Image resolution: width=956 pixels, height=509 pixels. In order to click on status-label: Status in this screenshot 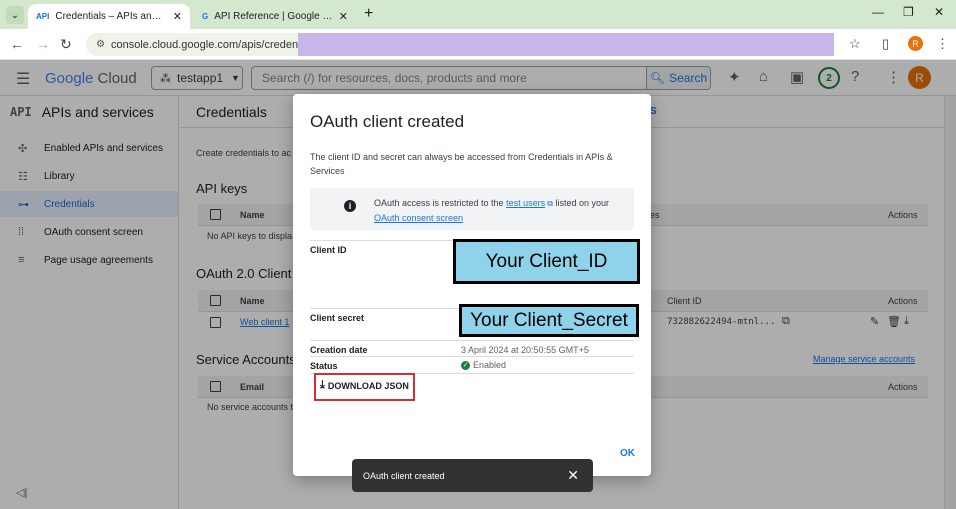, I will do `click(324, 366)`.